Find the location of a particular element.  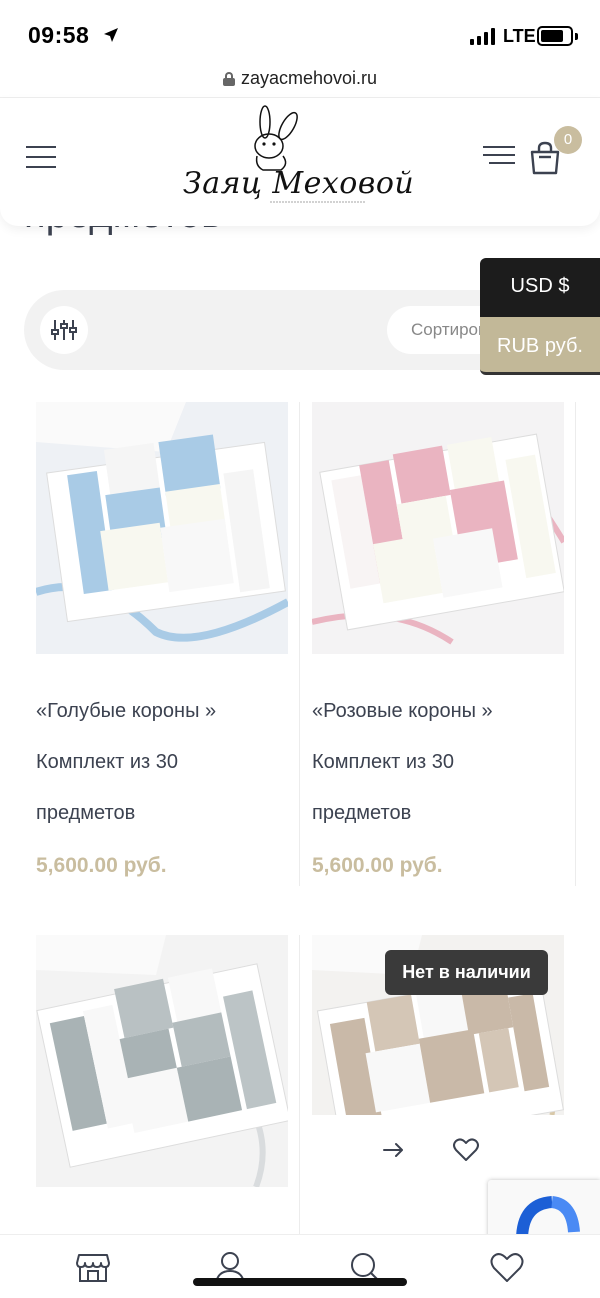

product-title: «Голубые короны » is located at coordinates (161, 711).